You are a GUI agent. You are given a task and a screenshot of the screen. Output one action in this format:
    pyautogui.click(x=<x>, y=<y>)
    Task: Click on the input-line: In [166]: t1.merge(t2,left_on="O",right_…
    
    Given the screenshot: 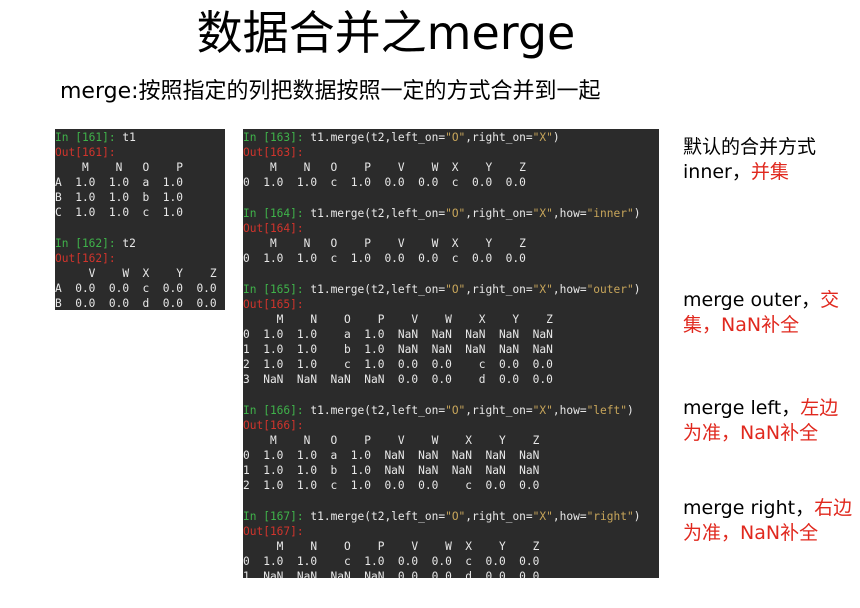 What is the action you would take?
    pyautogui.click(x=451, y=410)
    